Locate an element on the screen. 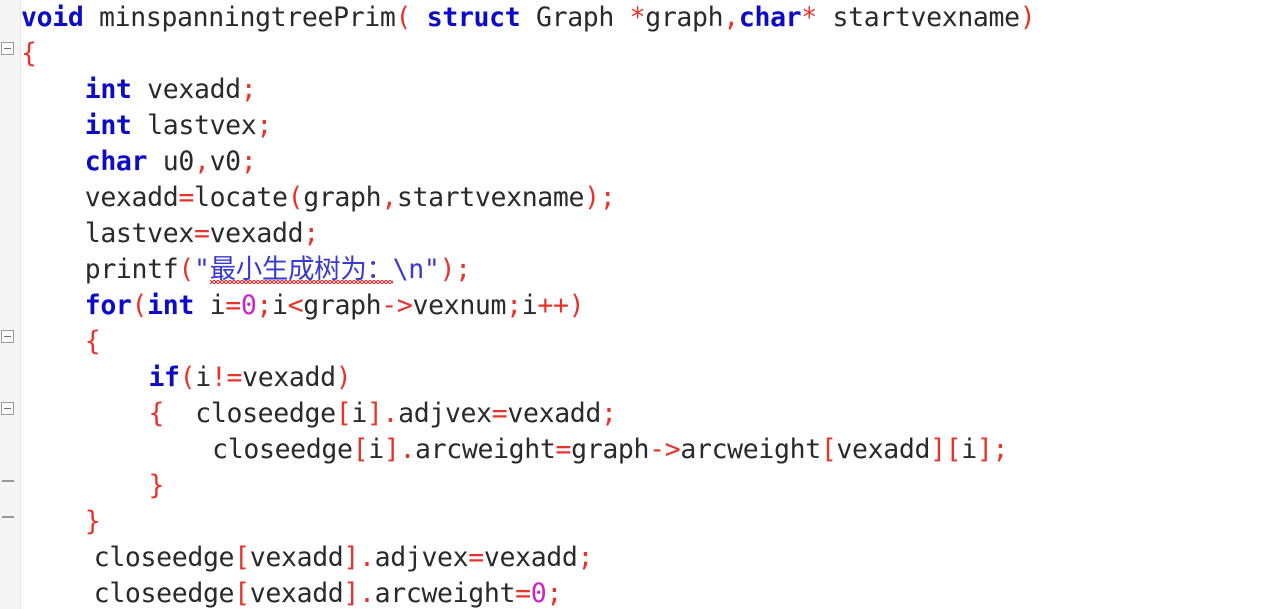 The image size is (1280, 609). code-token: 0 is located at coordinates (538, 593).